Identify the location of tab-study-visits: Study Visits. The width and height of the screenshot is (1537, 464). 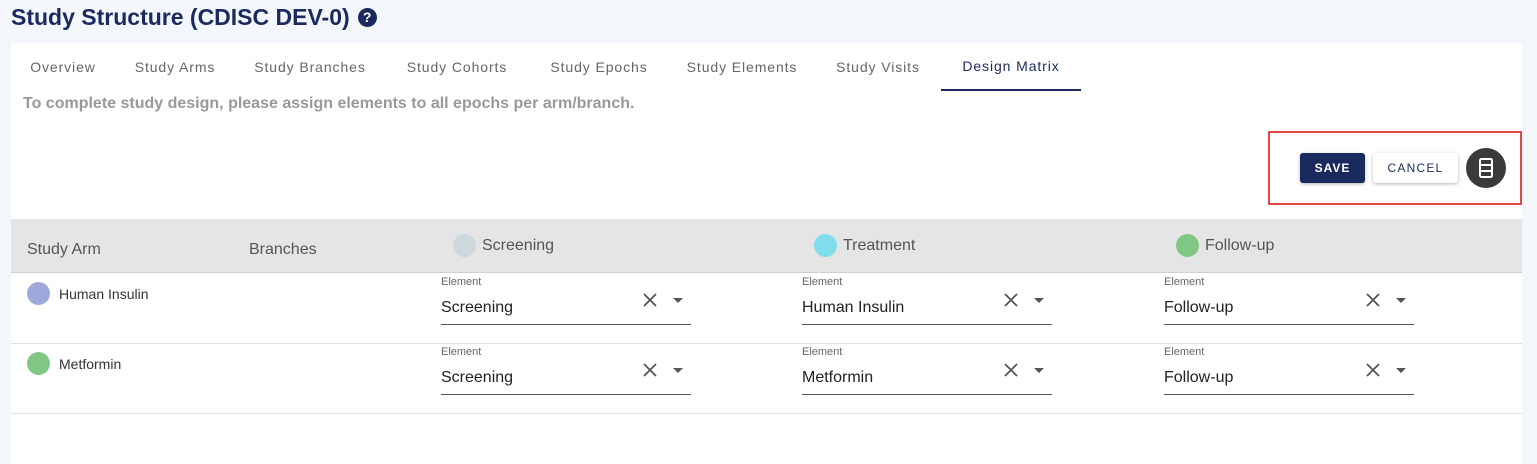
(878, 67).